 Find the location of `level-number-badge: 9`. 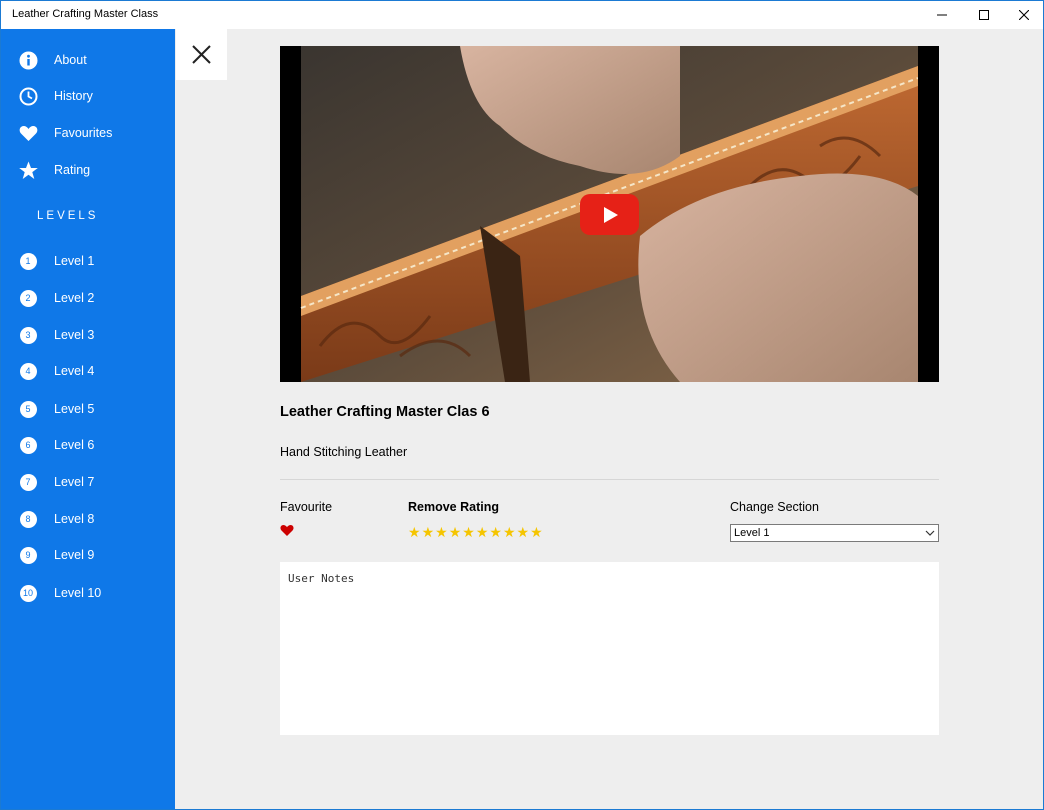

level-number-badge: 9 is located at coordinates (28, 555).